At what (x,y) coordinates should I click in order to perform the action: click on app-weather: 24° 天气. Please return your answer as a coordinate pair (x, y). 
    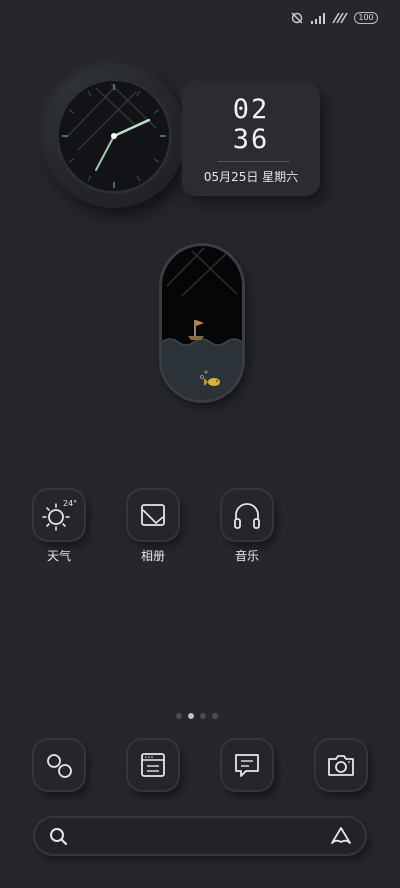
    Looking at the image, I should click on (59, 527).